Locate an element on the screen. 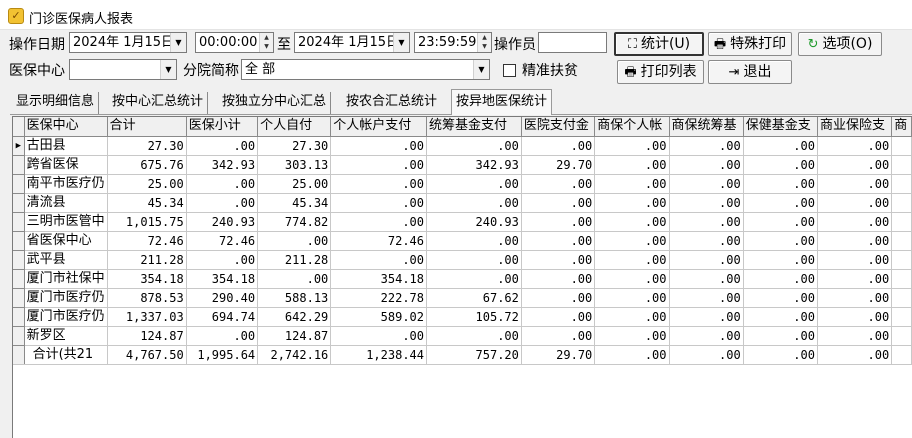 The width and height of the screenshot is (912, 438). tab-center-summary: 按中心汇总统计 is located at coordinates (158, 103).